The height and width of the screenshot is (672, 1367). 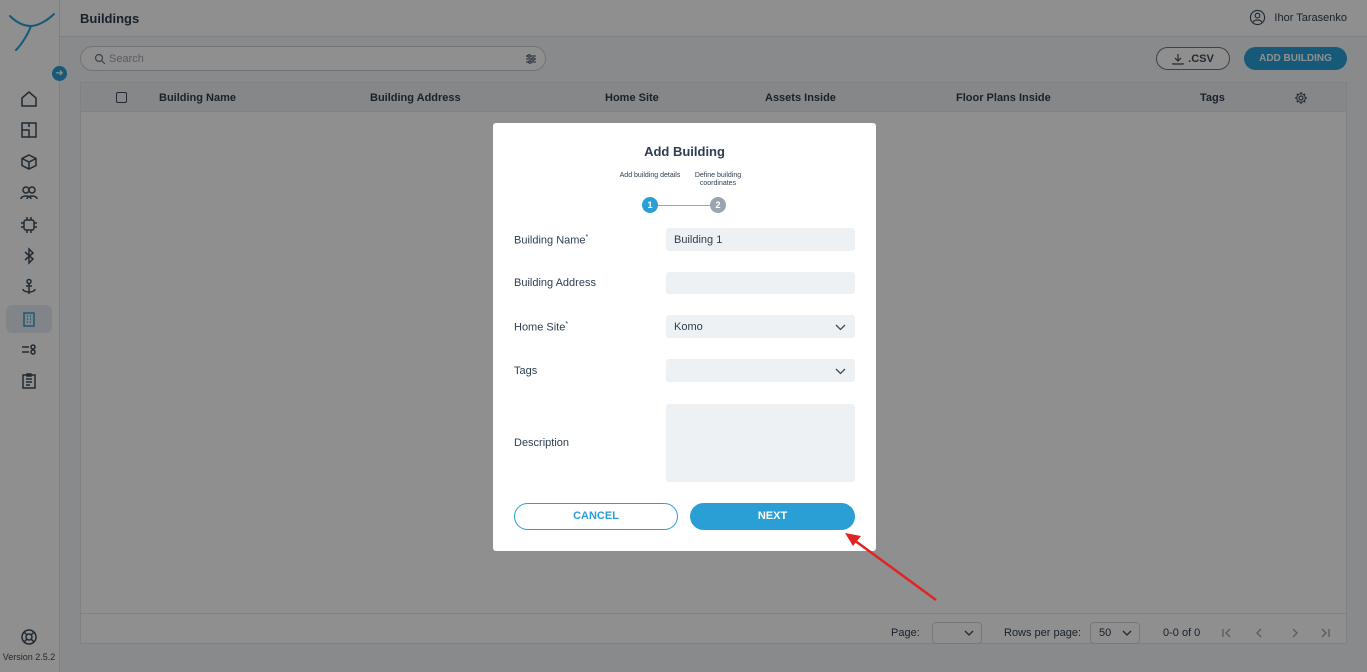 I want to click on building-name-label-text: Building Name, so click(x=550, y=240).